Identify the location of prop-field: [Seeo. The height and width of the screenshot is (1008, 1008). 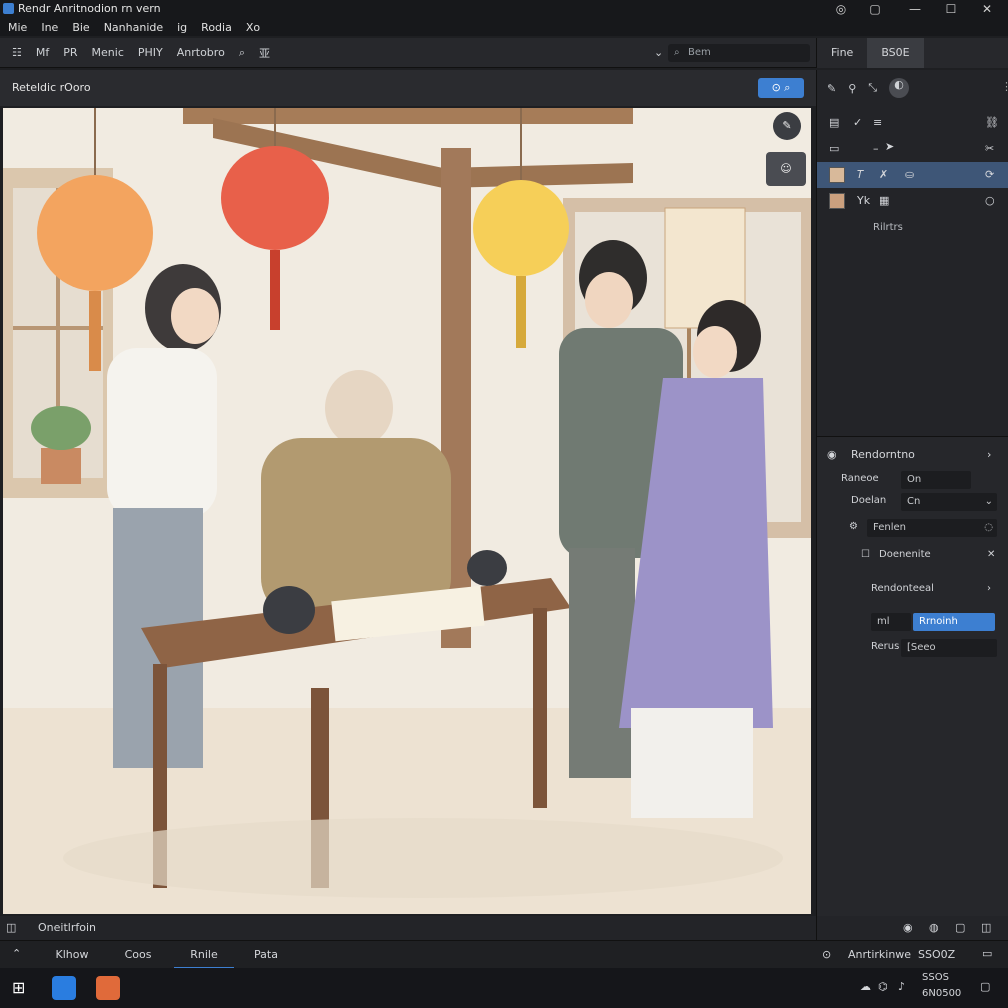
(949, 648).